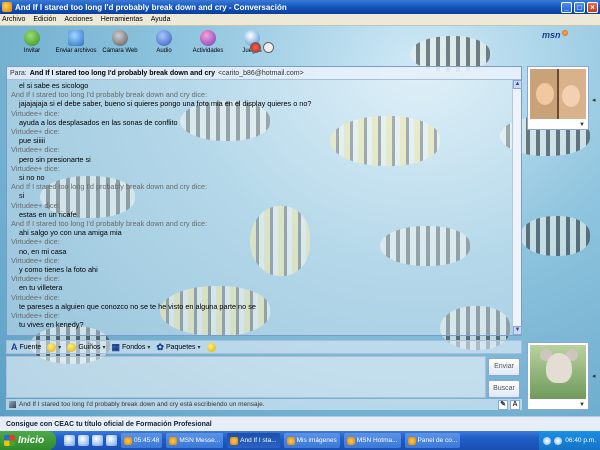 This screenshot has width=600, height=450. I want to click on close-button: ×, so click(592, 7).